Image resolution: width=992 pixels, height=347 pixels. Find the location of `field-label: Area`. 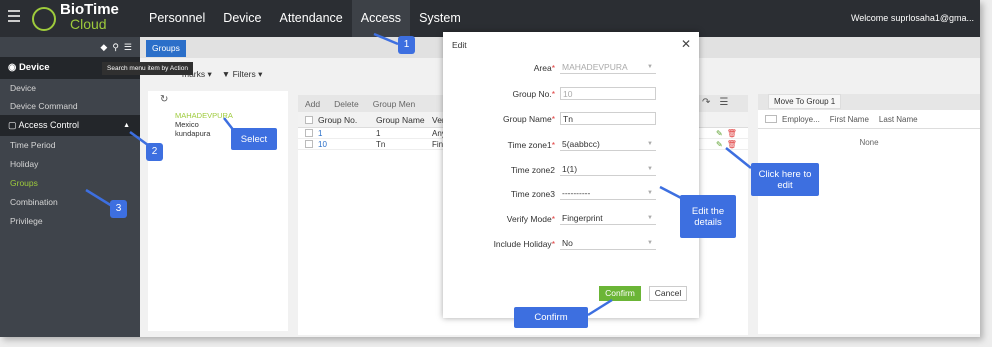

field-label: Area is located at coordinates (542, 68).